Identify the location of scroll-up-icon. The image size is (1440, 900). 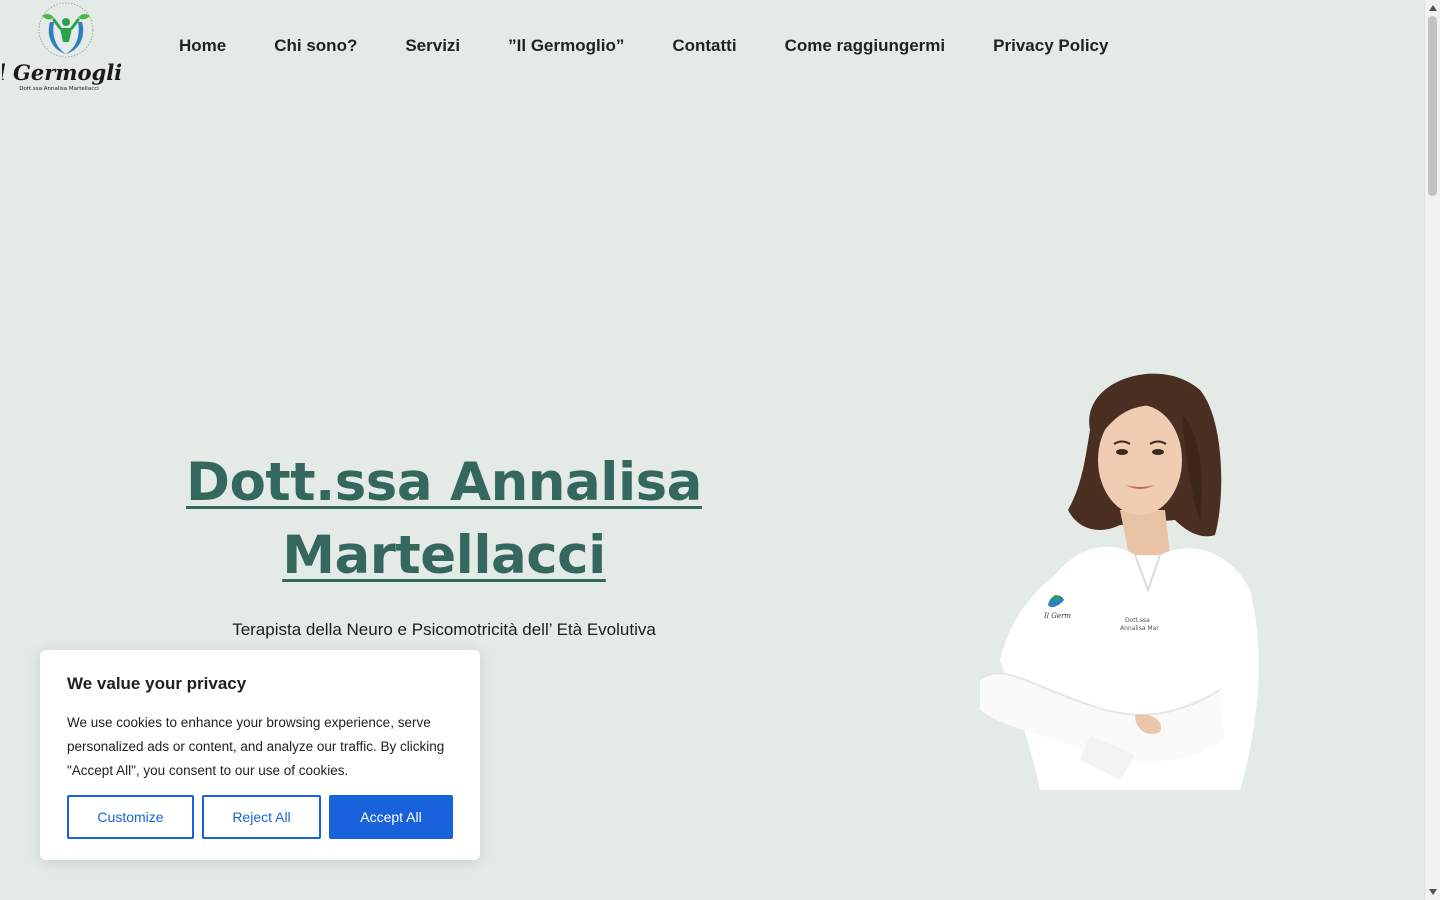
(1433, 8).